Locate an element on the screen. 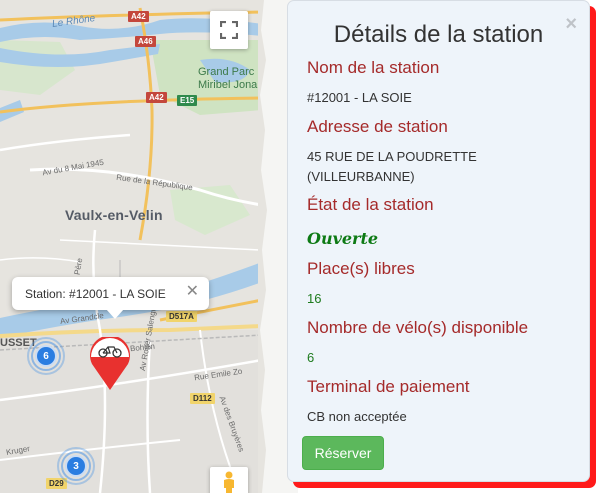 Image resolution: width=601 pixels, height=498 pixels. available-bikes-value: 6 is located at coordinates (311, 357).